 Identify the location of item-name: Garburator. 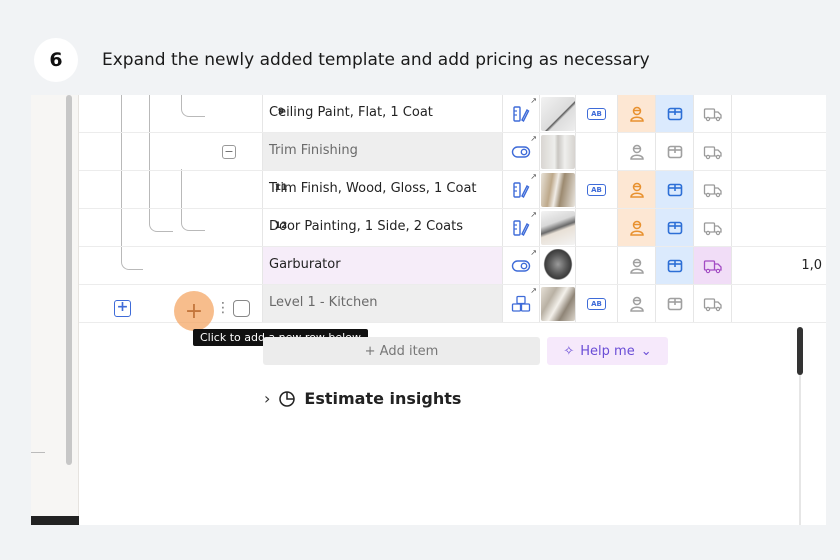
(305, 264).